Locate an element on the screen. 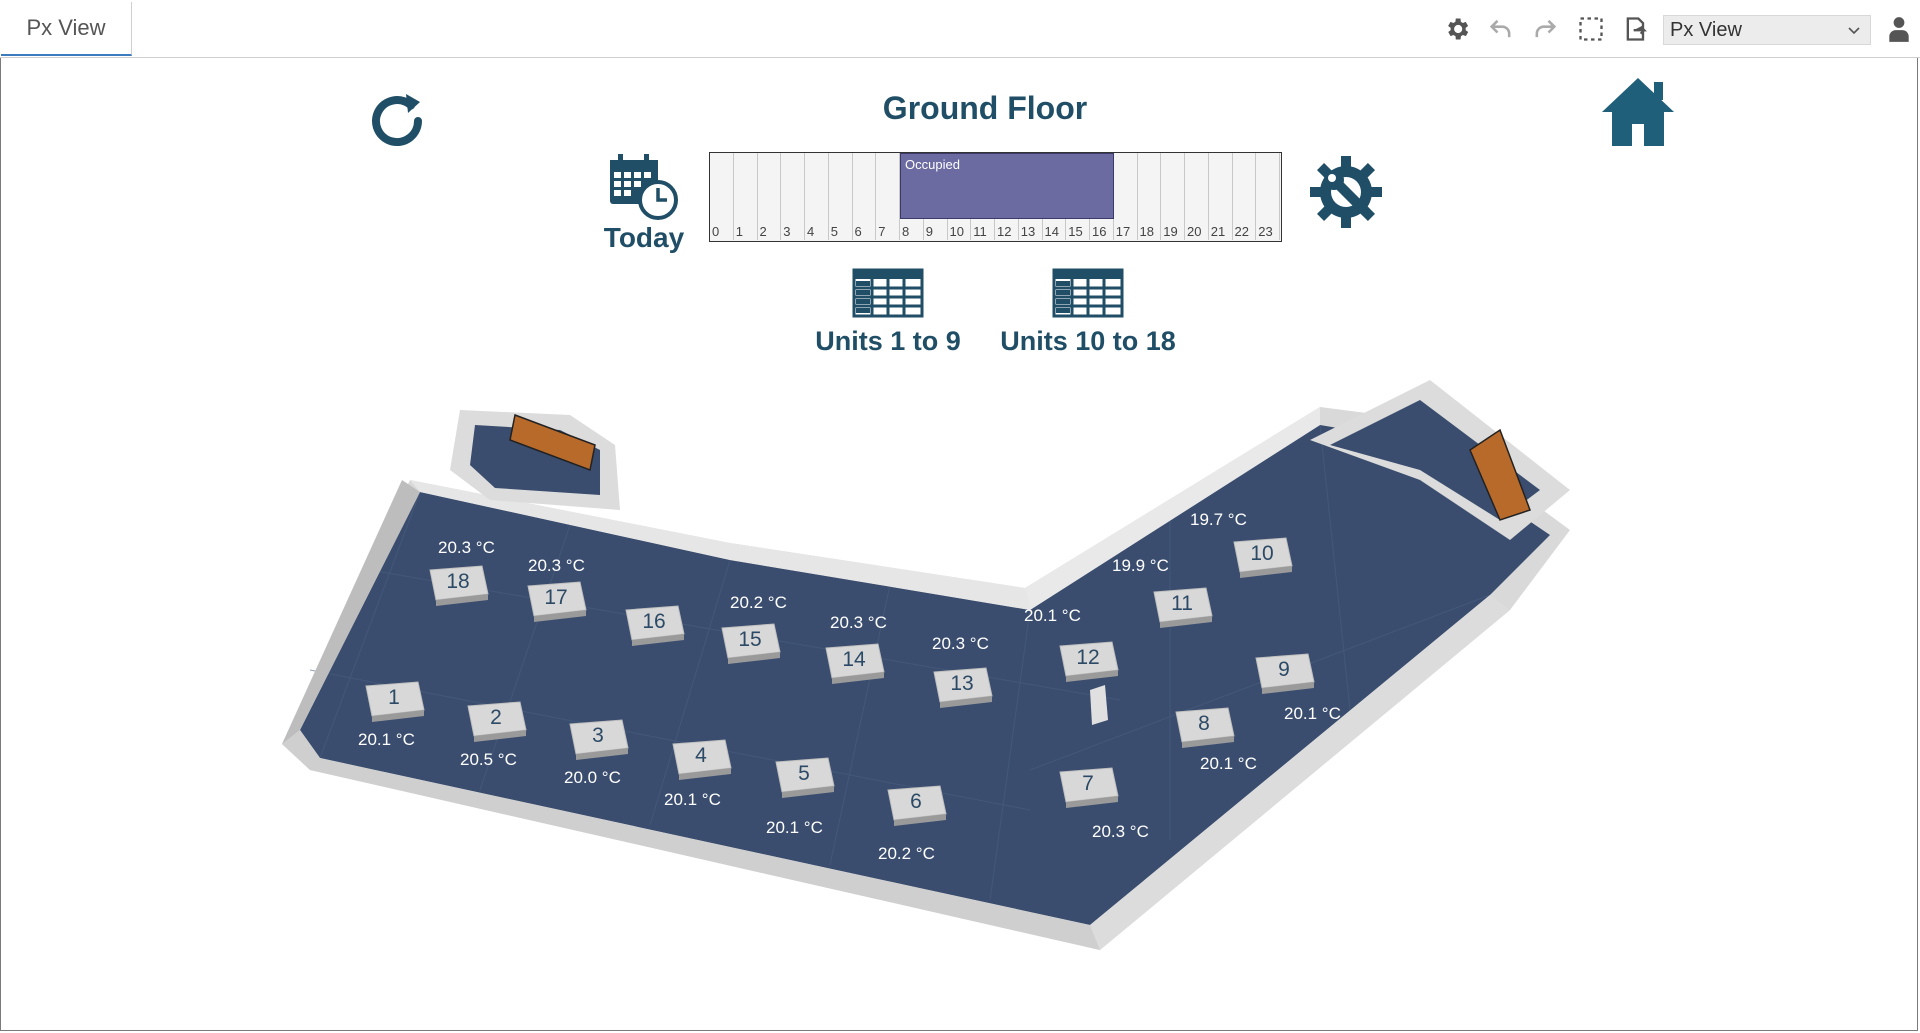 This screenshot has height=1033, width=1920. schedule-hour-label: 15 is located at coordinates (1075, 231).